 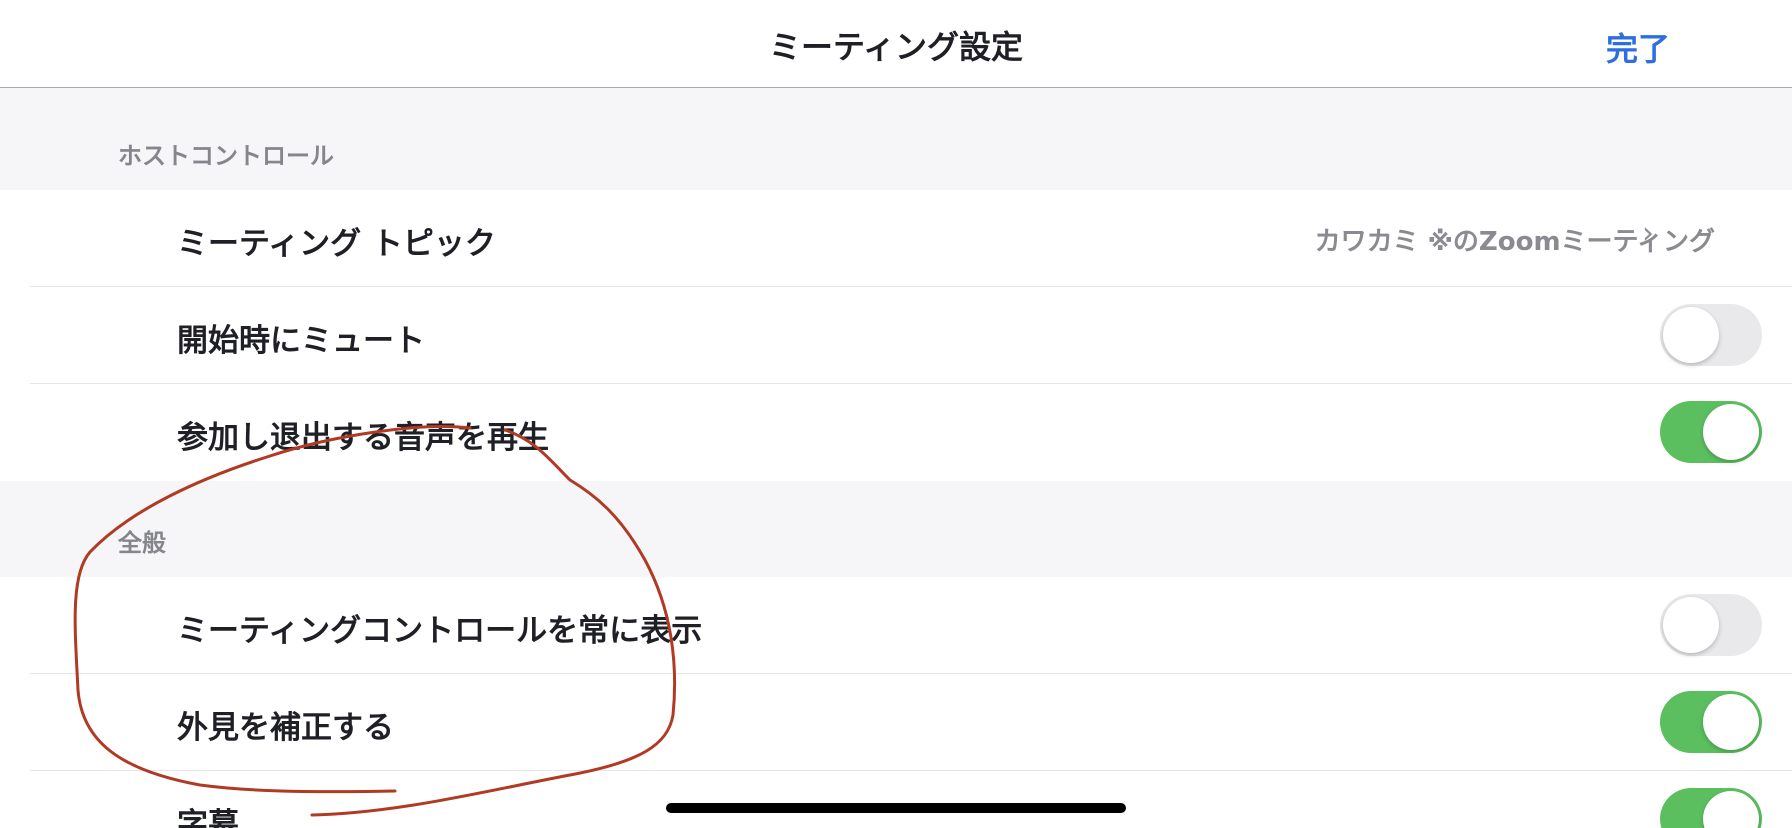 What do you see at coordinates (285, 728) in the screenshot?
I see `touch-up-appearance-label: 外見を補正する` at bounding box center [285, 728].